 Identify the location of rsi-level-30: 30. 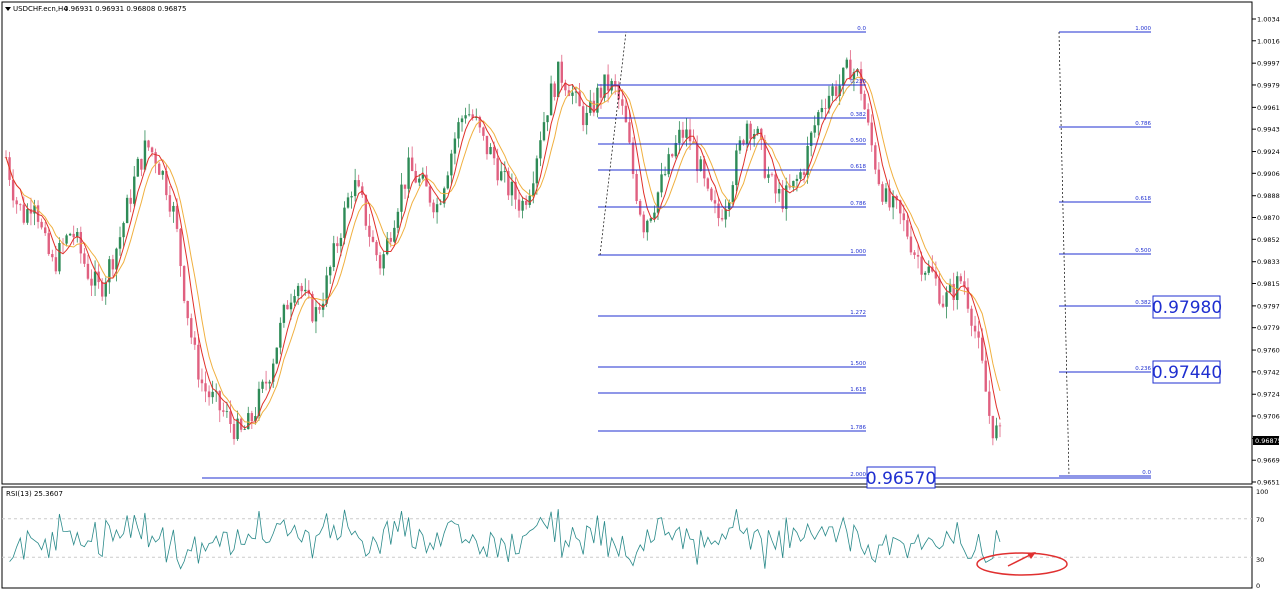
(1260, 560).